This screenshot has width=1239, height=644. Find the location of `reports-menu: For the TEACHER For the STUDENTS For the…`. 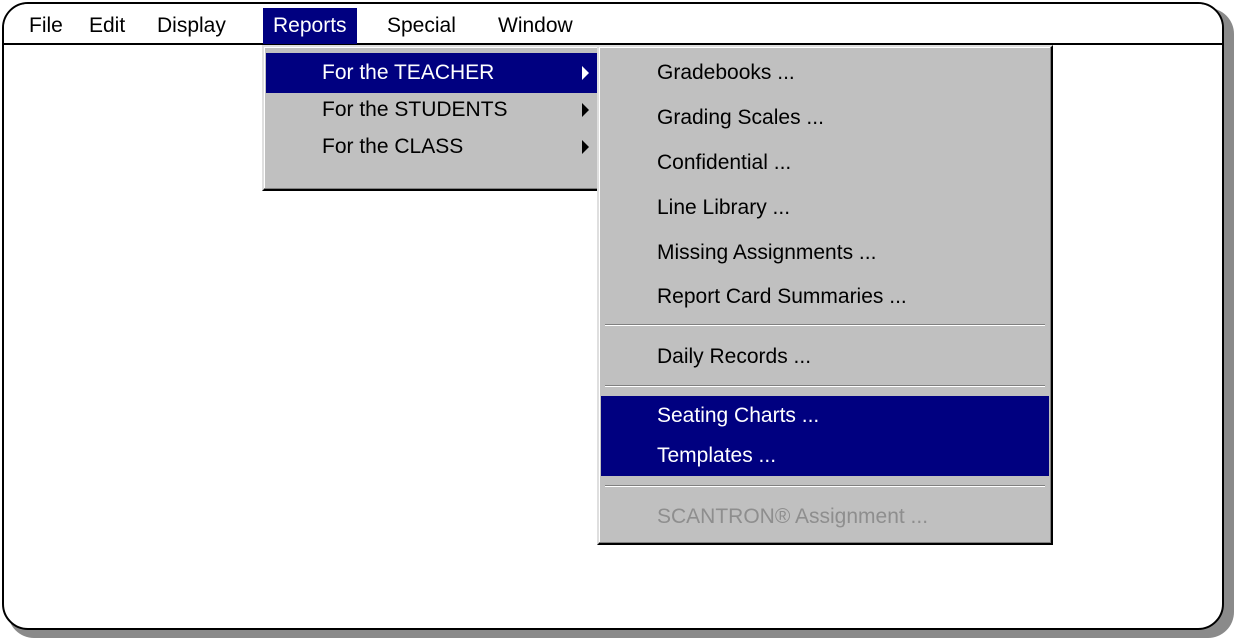

reports-menu: For the TEACHER For the STUDENTS For the… is located at coordinates (434, 118).